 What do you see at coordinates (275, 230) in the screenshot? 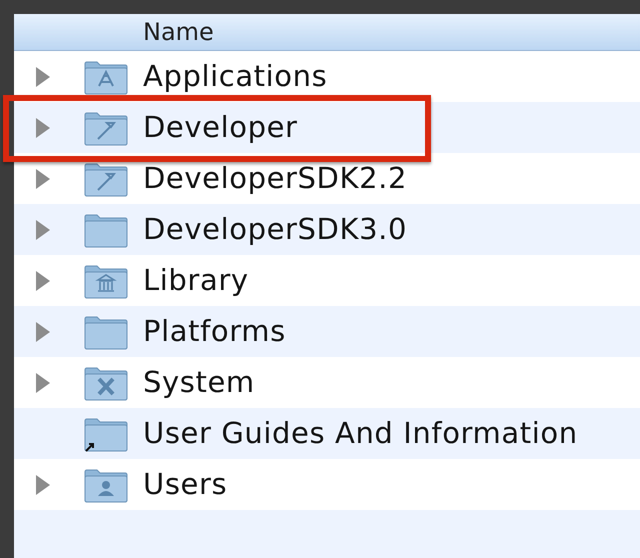
I see `file-name: DeveloperSDK3.0` at bounding box center [275, 230].